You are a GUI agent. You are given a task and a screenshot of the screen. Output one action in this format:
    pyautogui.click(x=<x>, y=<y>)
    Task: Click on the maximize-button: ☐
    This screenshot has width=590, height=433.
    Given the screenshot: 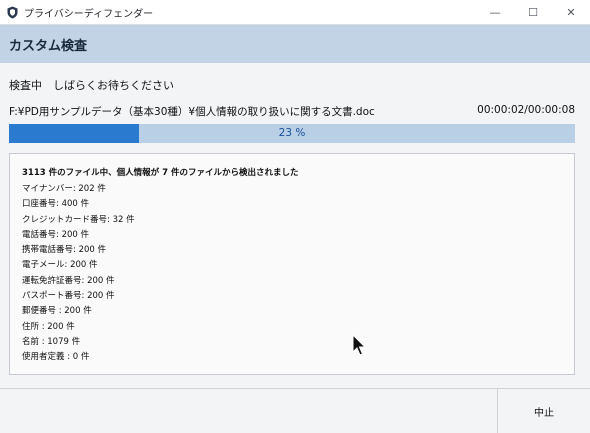 What is the action you would take?
    pyautogui.click(x=533, y=12)
    